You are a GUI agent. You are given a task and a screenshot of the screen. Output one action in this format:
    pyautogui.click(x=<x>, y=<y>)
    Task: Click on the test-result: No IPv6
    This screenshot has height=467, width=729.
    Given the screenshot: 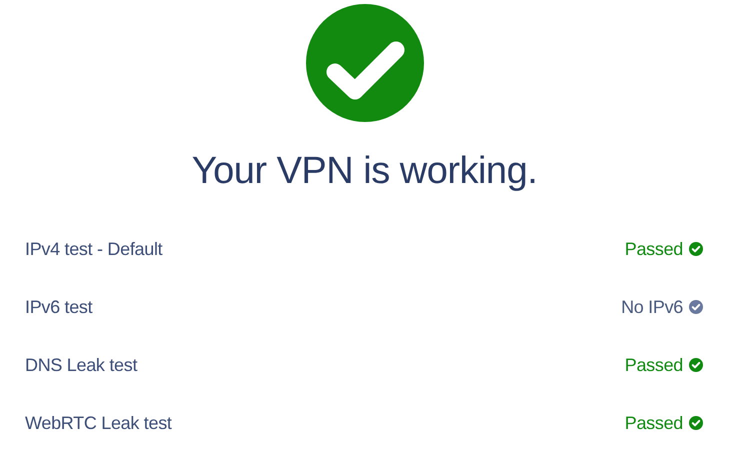 What is the action you would take?
    pyautogui.click(x=652, y=307)
    